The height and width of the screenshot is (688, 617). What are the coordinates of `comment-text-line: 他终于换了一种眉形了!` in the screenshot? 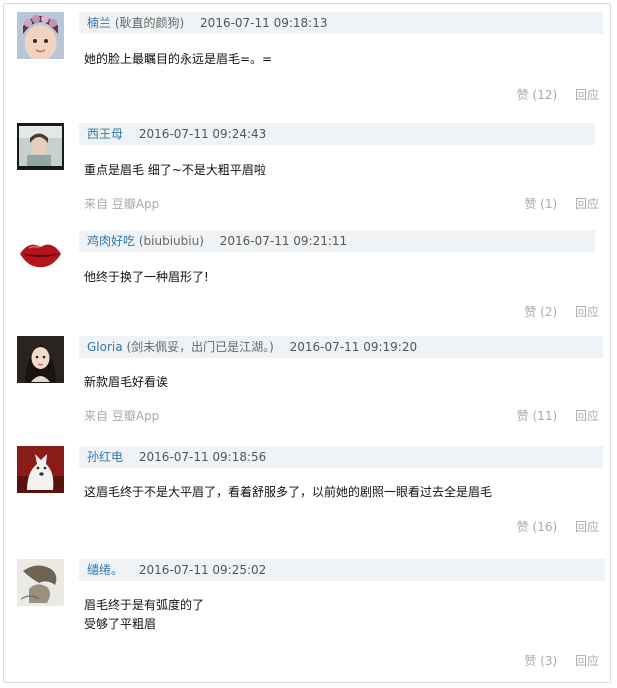 It's located at (146, 277).